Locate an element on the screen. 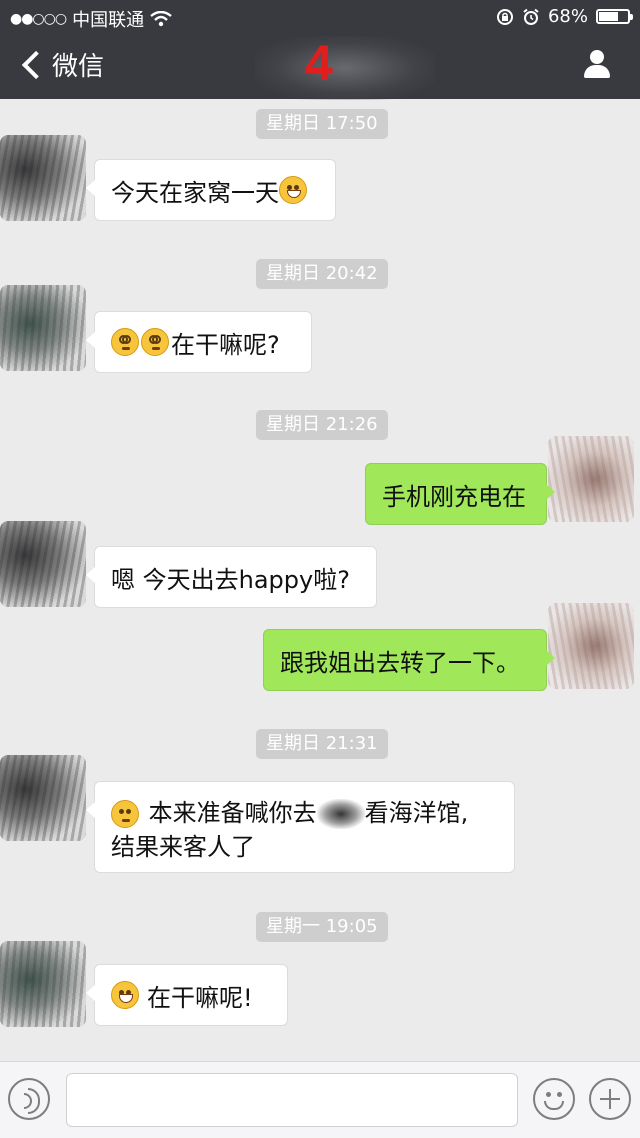  back-button: 微信 is located at coordinates (61, 64).